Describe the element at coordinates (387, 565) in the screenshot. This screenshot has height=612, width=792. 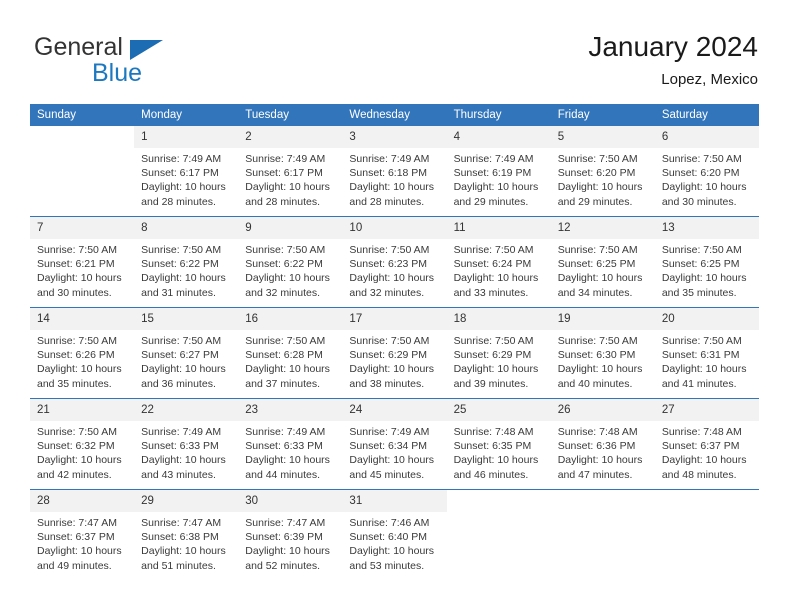
I see `daylight-duration-line2: and 53 minutes.` at that location.